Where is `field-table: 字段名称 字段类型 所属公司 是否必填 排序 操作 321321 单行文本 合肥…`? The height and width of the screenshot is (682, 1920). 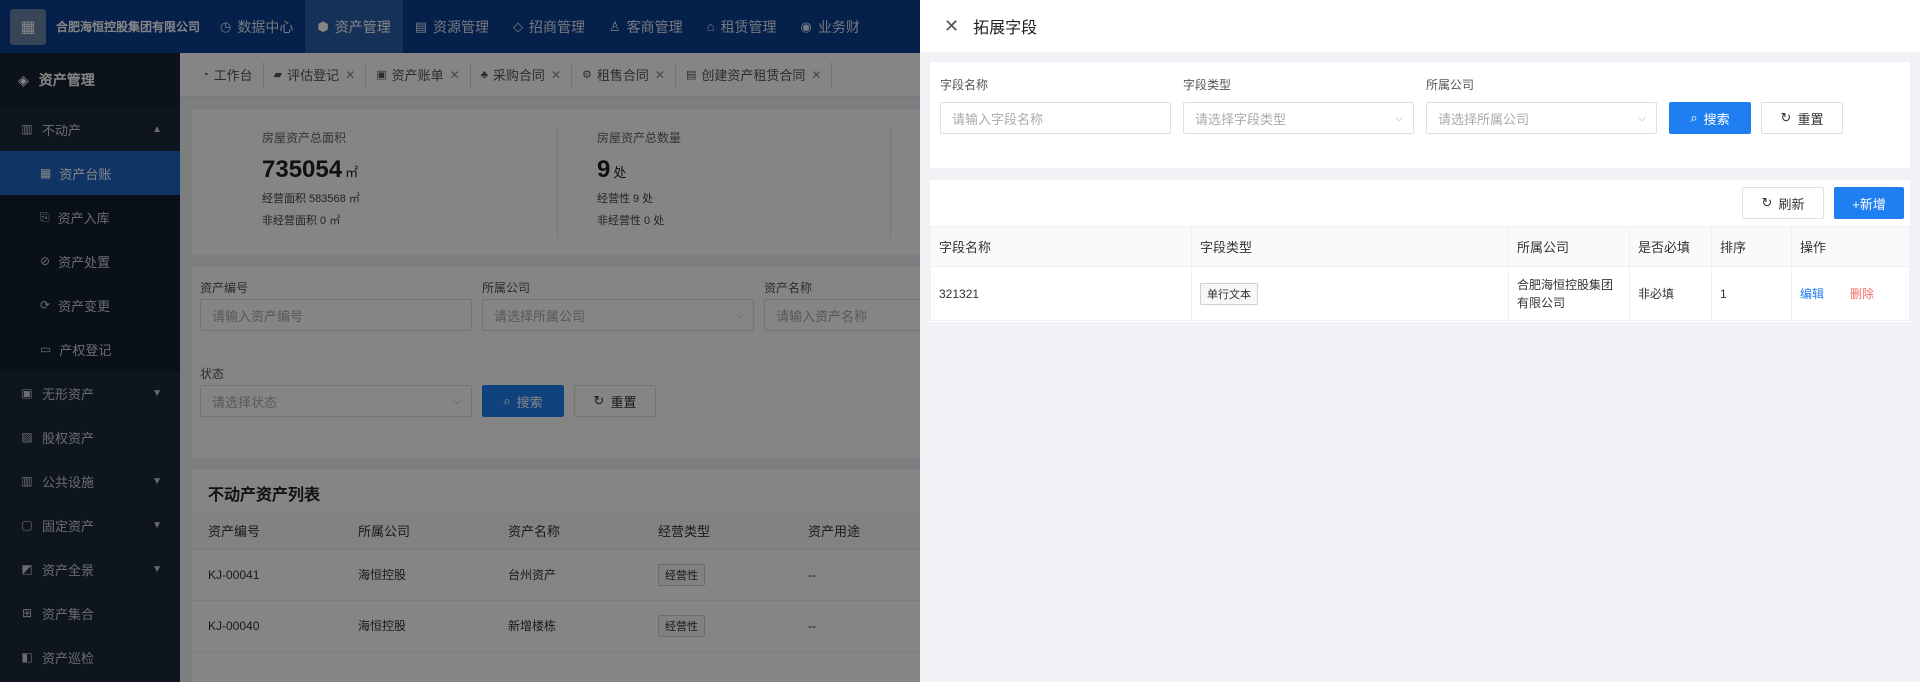 field-table: 字段名称 字段类型 所属公司 是否必填 排序 操作 321321 单行文本 合肥… is located at coordinates (1420, 273).